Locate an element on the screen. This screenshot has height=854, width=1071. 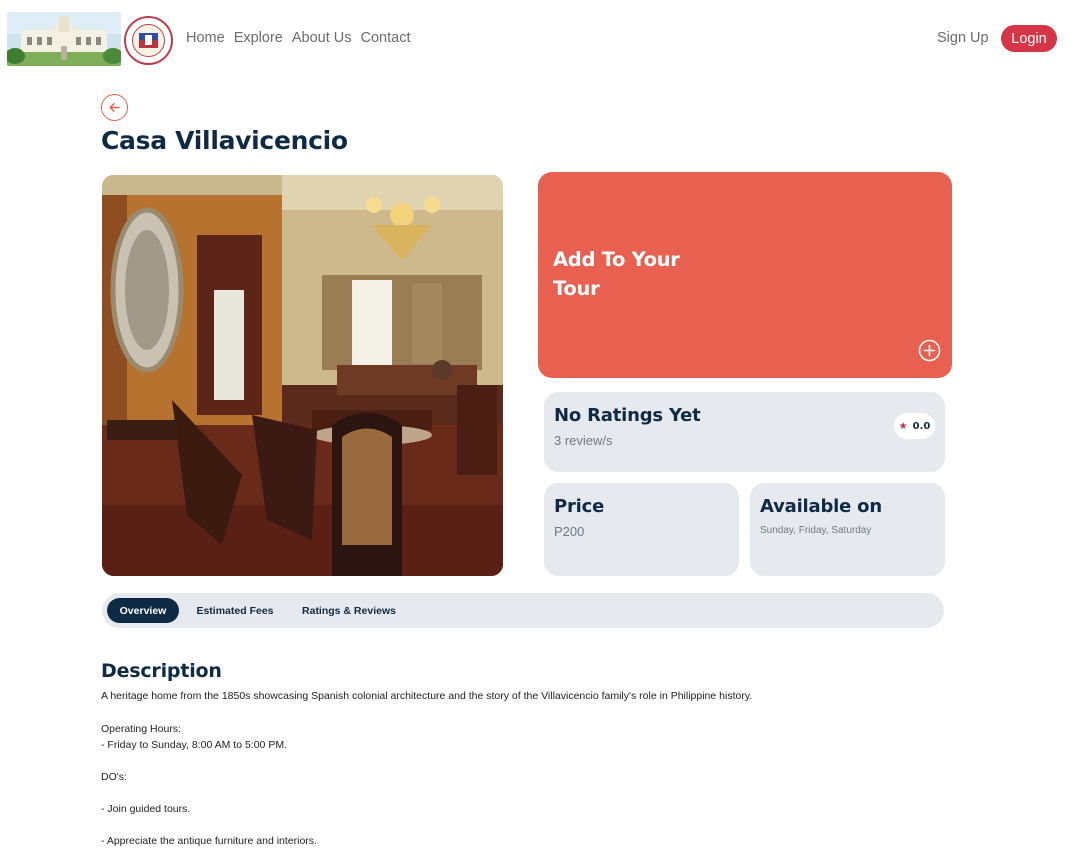
municipal-seal-logo is located at coordinates (148, 40).